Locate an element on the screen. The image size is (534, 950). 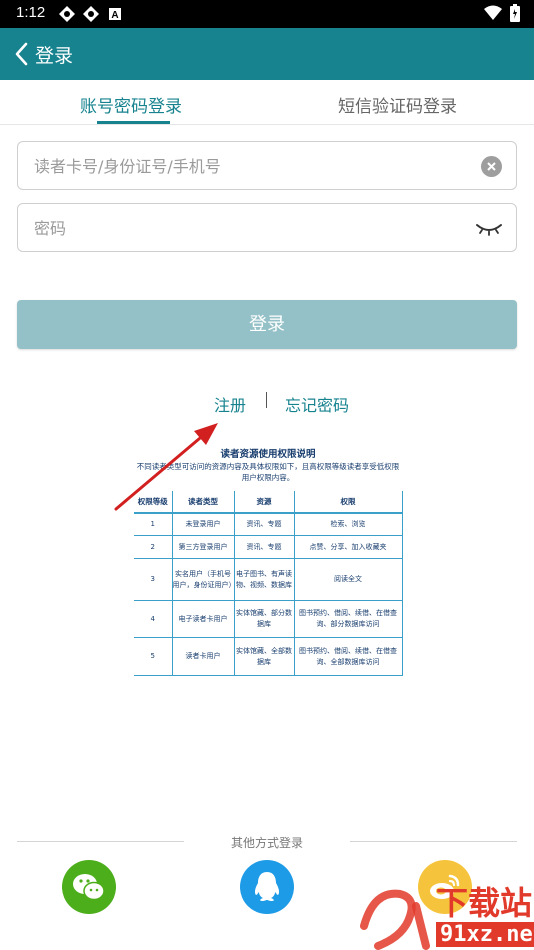
active-tab-indicator is located at coordinates (133, 122).